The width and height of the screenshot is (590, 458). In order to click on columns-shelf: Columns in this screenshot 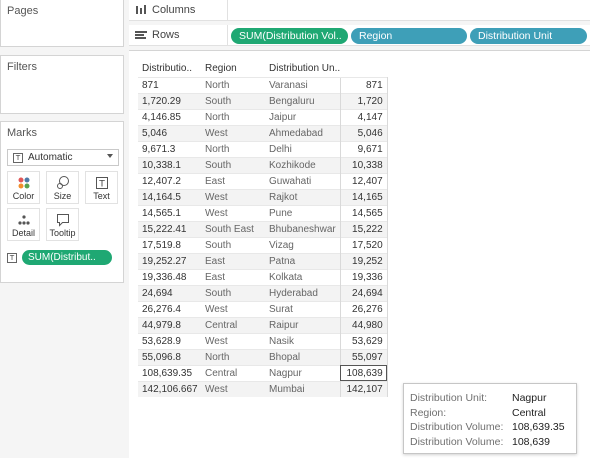, I will do `click(359, 10)`.